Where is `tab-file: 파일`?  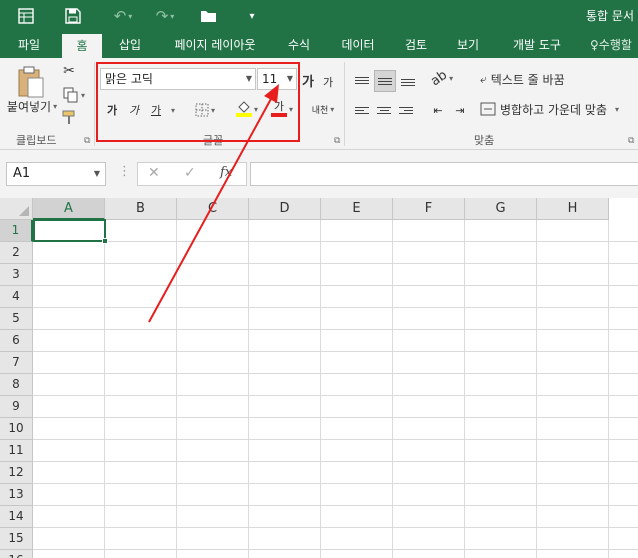
tab-file: 파일 is located at coordinates (29, 45).